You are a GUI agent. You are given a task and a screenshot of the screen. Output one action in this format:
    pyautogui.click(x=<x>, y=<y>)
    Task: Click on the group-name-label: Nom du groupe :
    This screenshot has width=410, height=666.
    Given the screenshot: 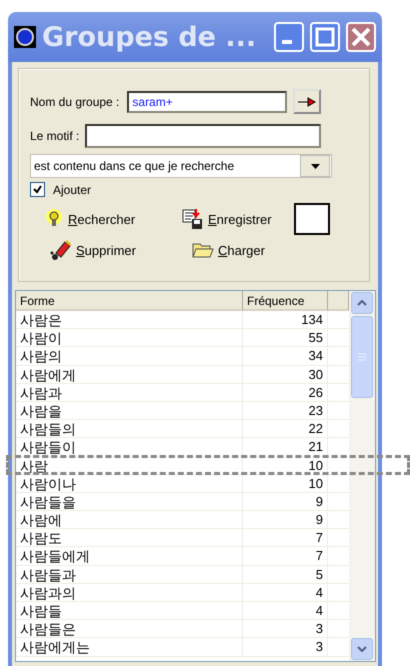 What is the action you would take?
    pyautogui.click(x=75, y=101)
    